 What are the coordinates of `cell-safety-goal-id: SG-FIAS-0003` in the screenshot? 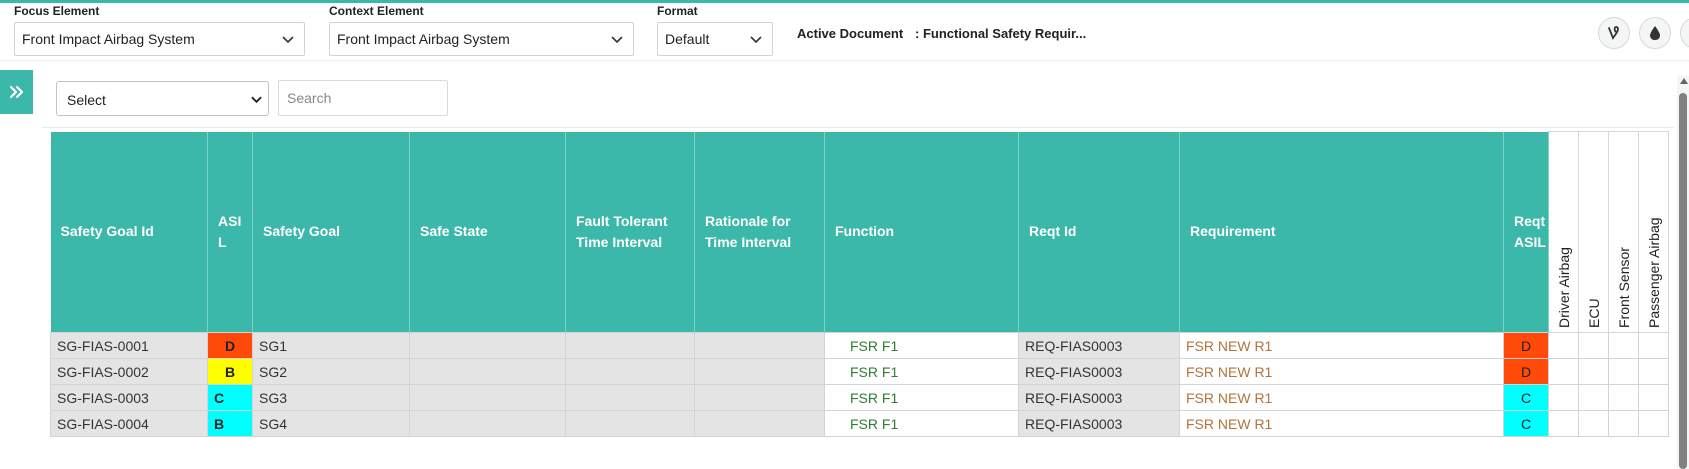 It's located at (129, 397).